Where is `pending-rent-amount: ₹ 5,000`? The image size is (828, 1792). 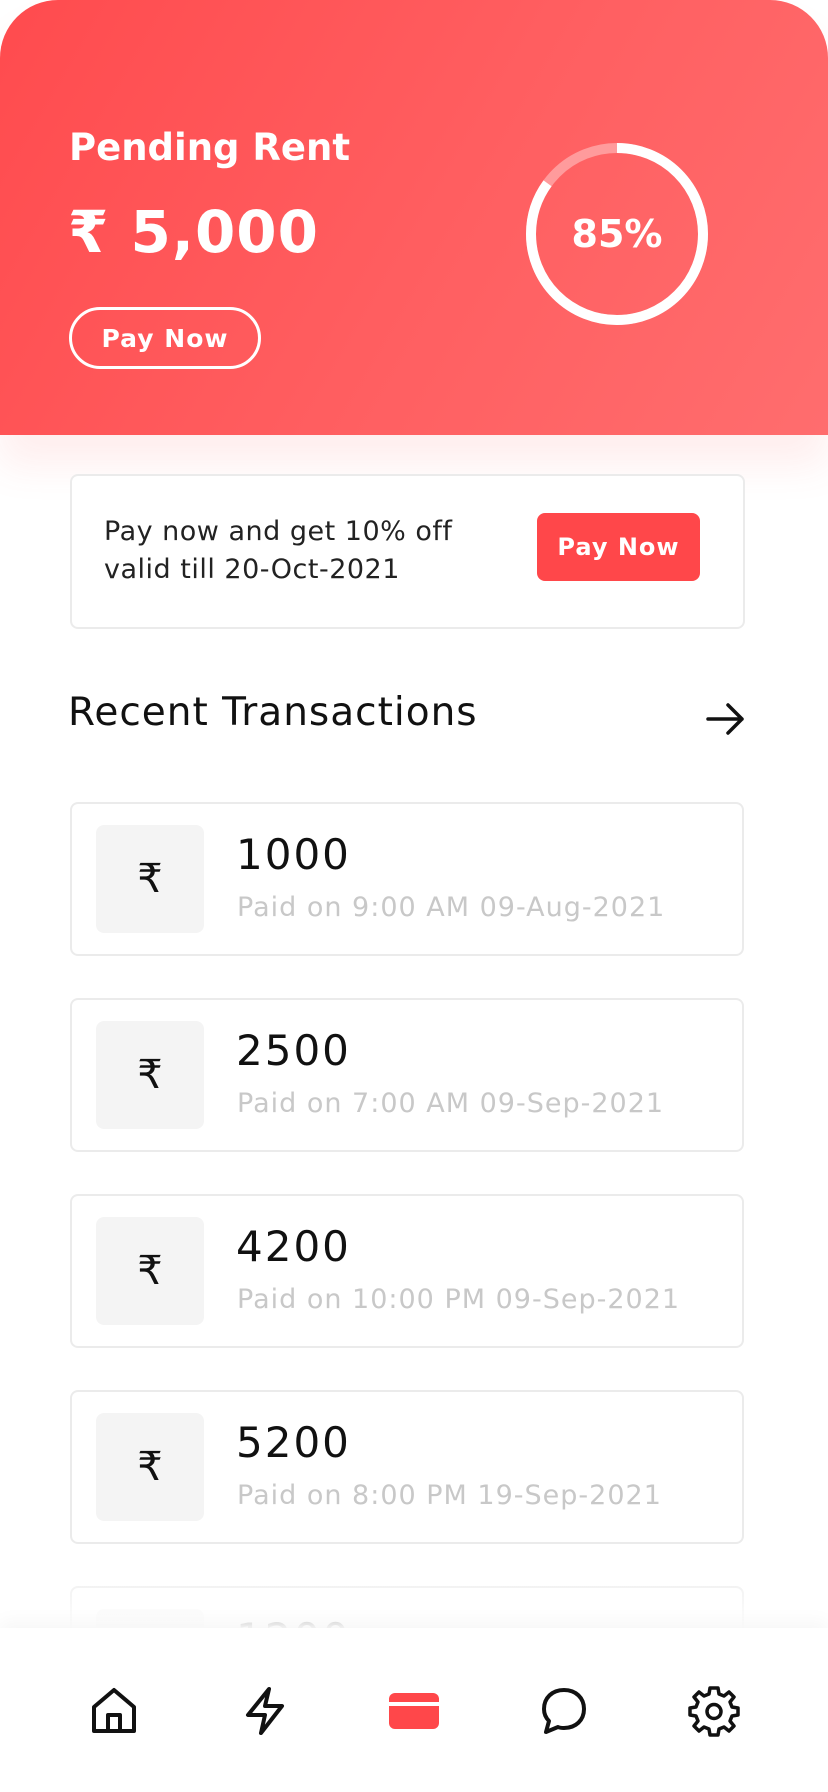 pending-rent-amount: ₹ 5,000 is located at coordinates (194, 232).